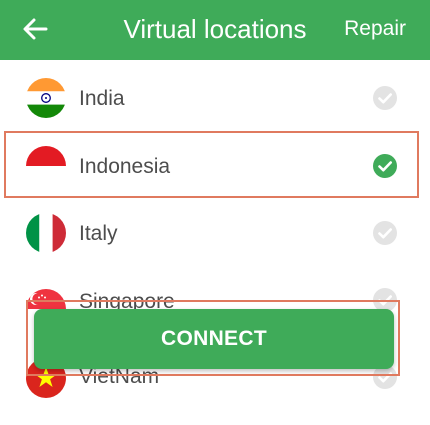 Image resolution: width=430 pixels, height=425 pixels. I want to click on app-header: Virtual locations Repair, so click(215, 30).